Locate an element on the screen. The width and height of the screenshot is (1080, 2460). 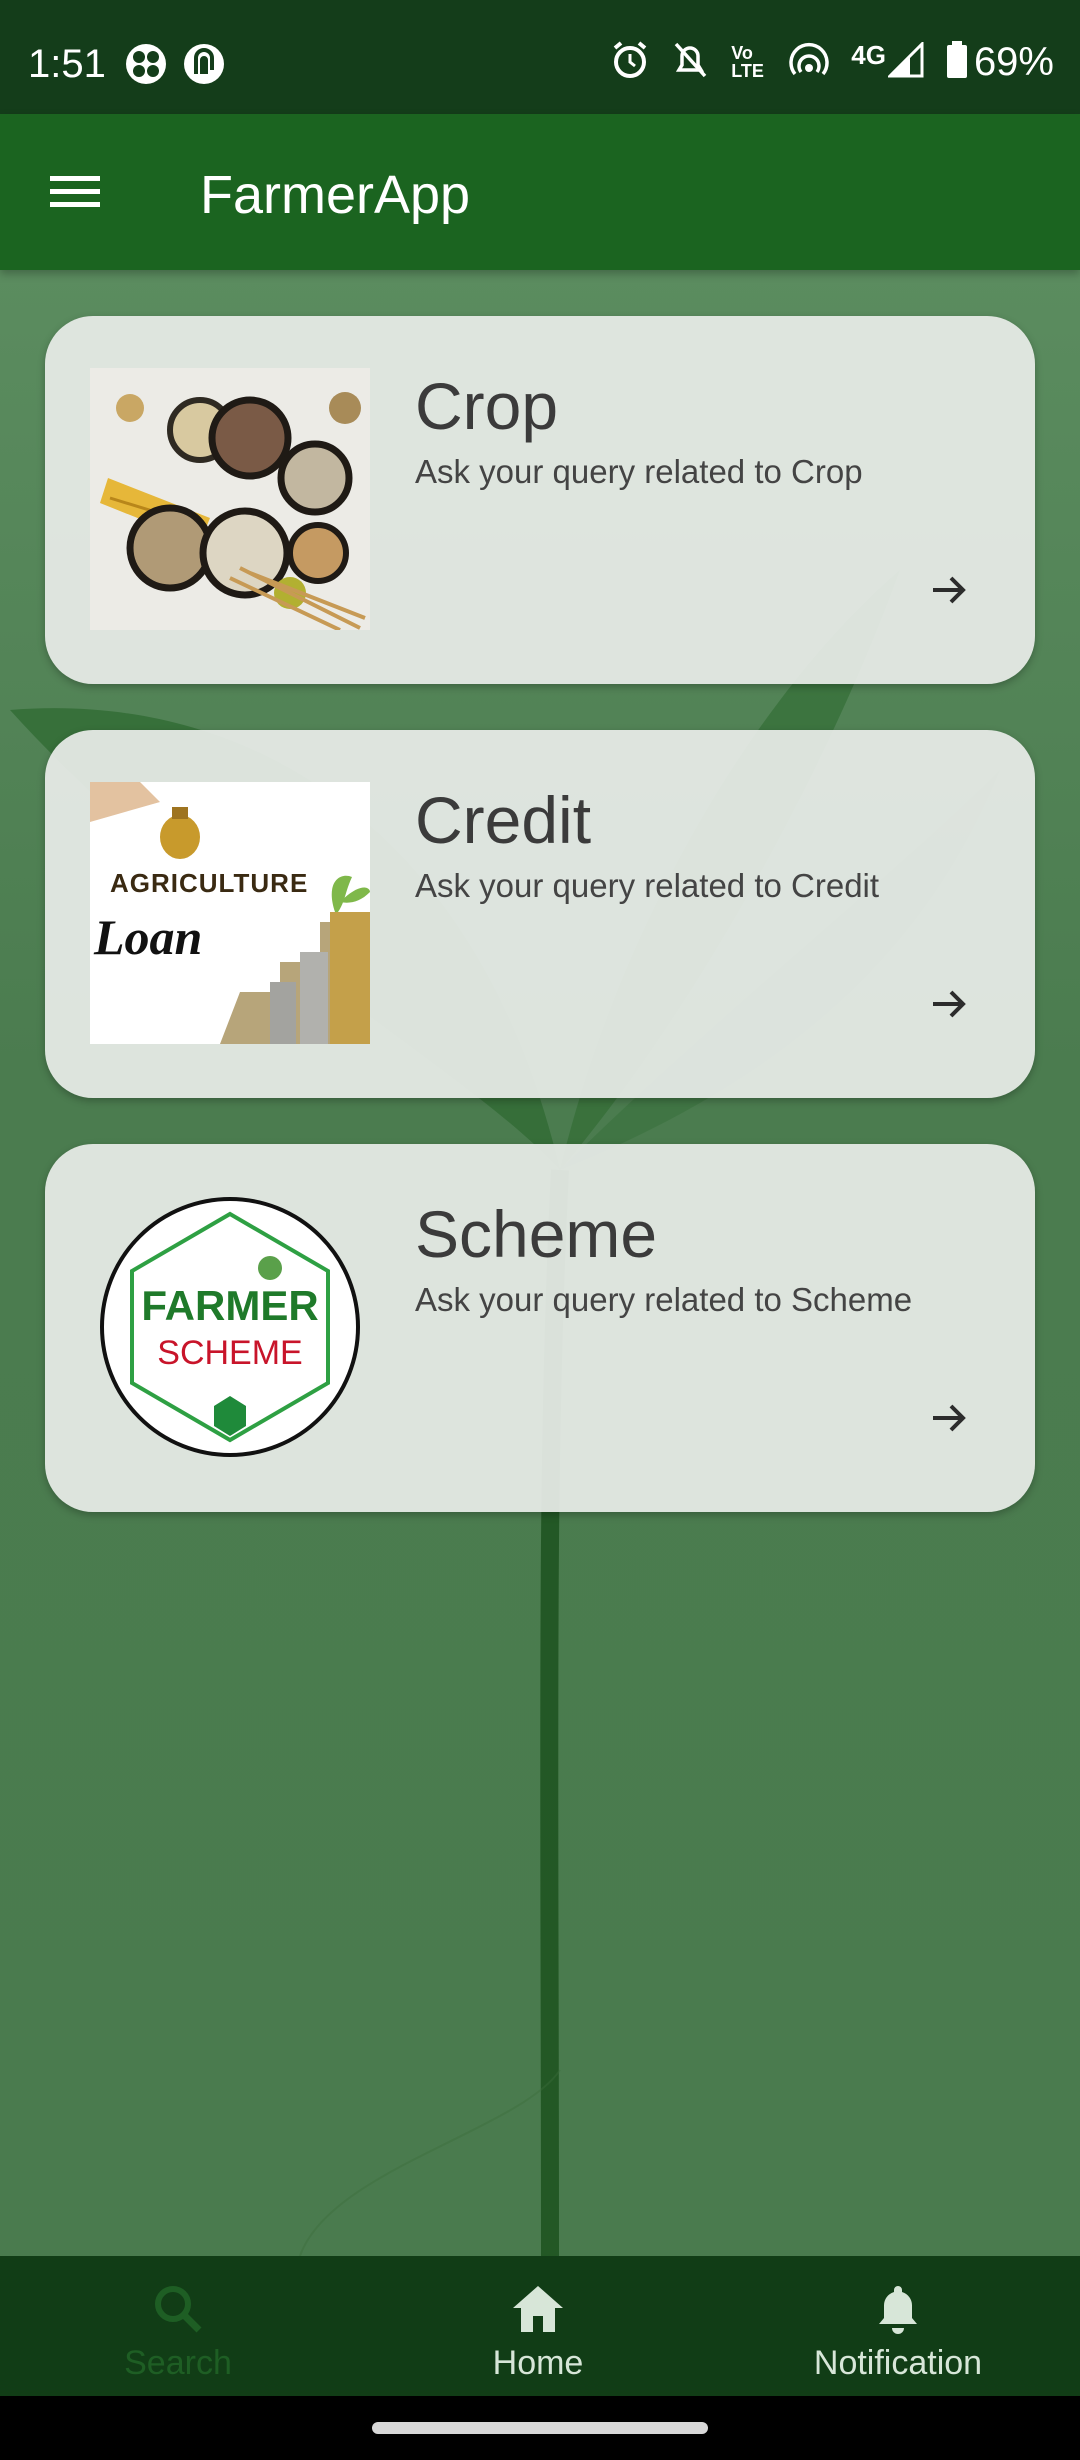
volte-label: Vo LTE is located at coordinates (747, 62).